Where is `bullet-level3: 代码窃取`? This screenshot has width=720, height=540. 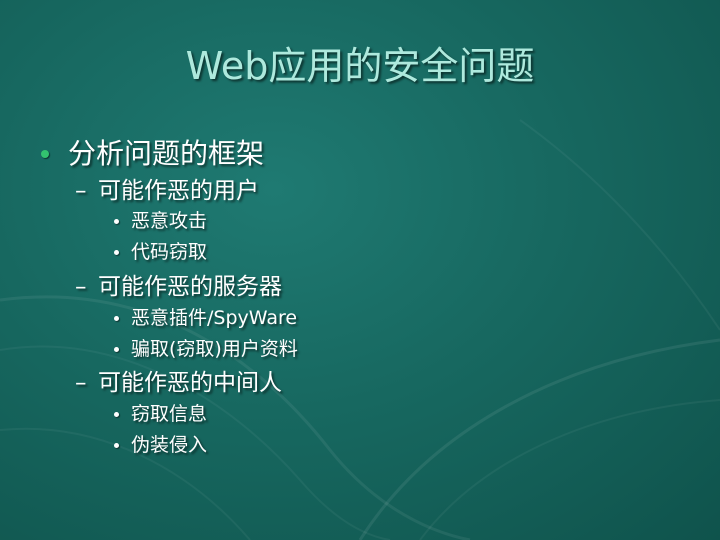
bullet-level3: 代码窃取 is located at coordinates (169, 252).